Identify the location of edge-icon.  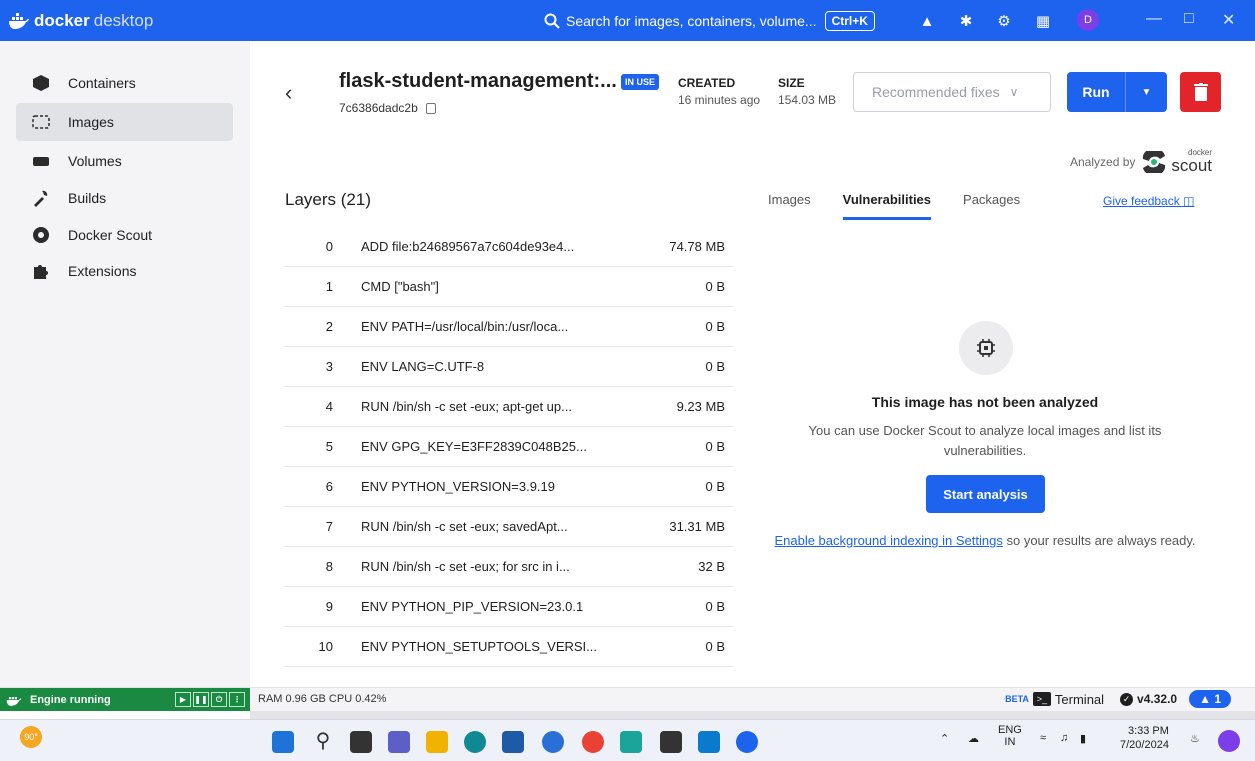
(475, 742).